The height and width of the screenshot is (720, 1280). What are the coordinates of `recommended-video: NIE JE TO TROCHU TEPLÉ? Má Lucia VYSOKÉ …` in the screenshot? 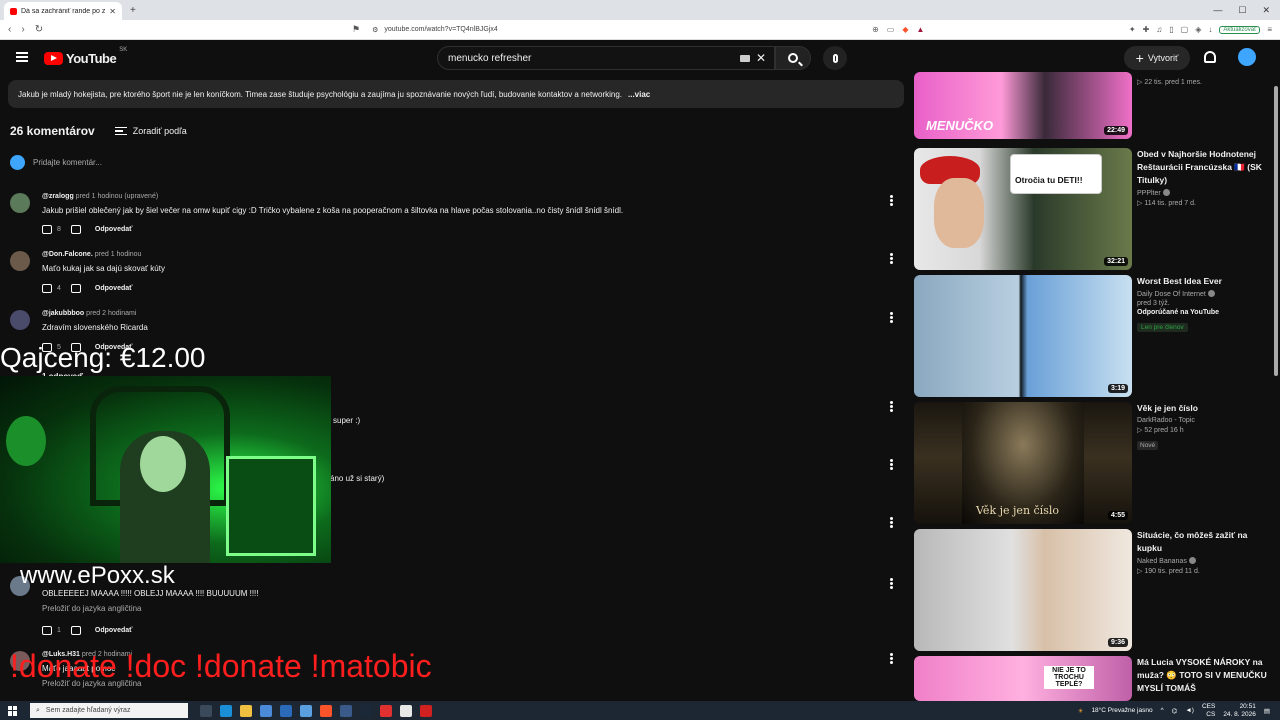 It's located at (1092, 678).